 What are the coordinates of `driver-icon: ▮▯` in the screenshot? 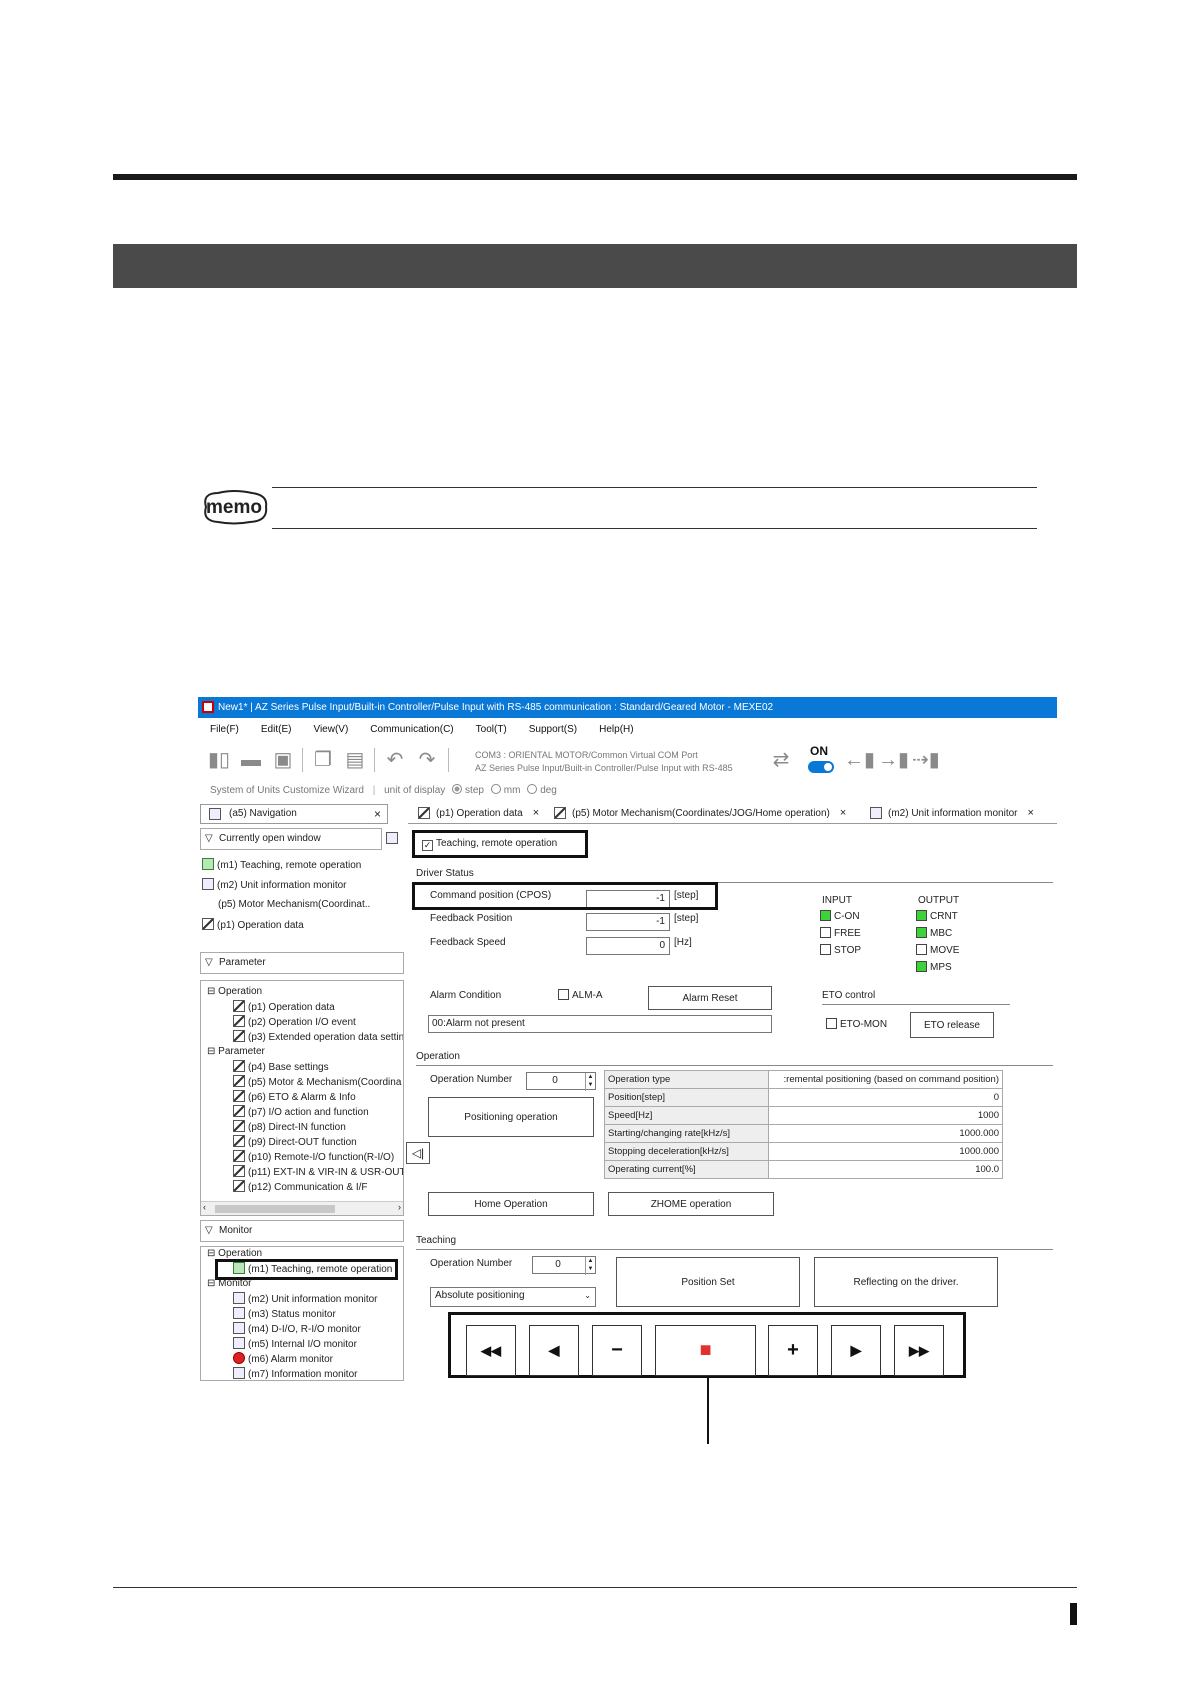 It's located at (219, 760).